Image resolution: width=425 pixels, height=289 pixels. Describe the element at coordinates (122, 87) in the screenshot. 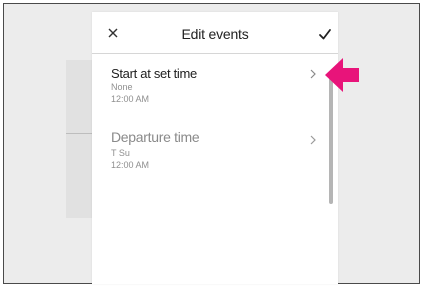

I see `event-repeat: None` at that location.